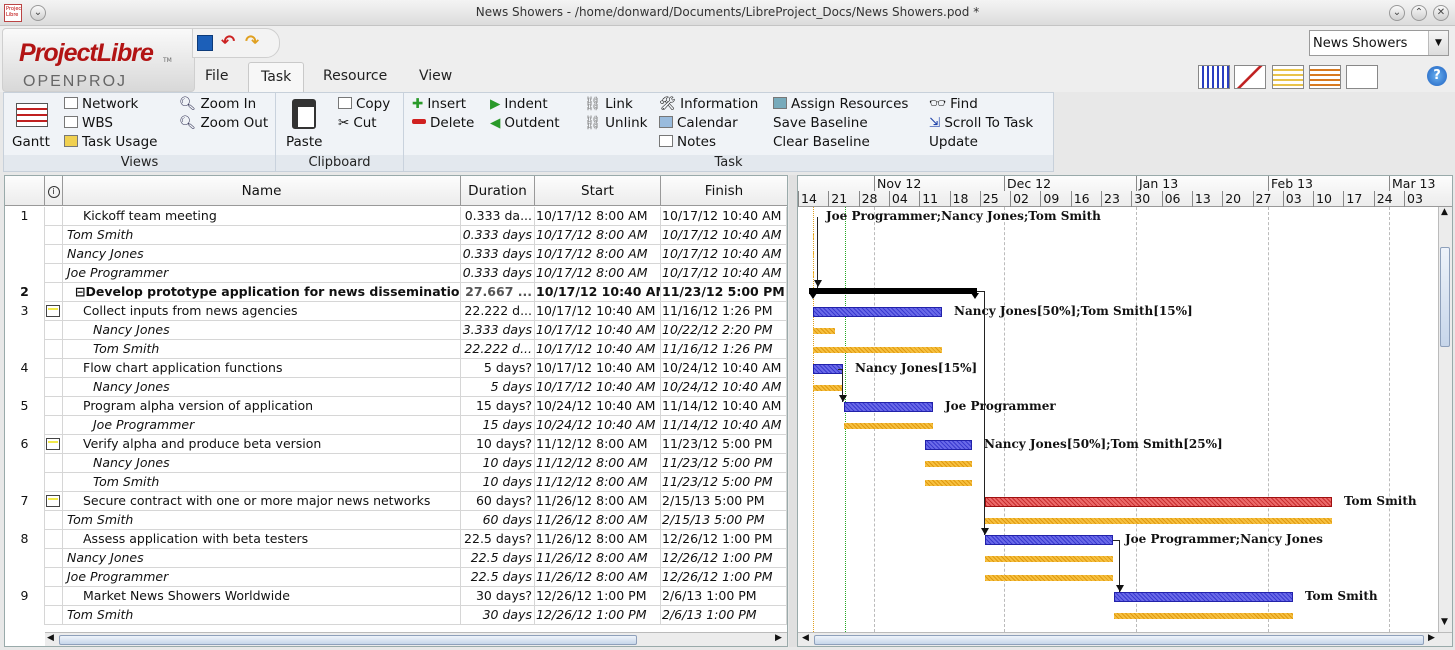 The height and width of the screenshot is (650, 1455). I want to click on task-usage-button: Task Usage, so click(111, 142).